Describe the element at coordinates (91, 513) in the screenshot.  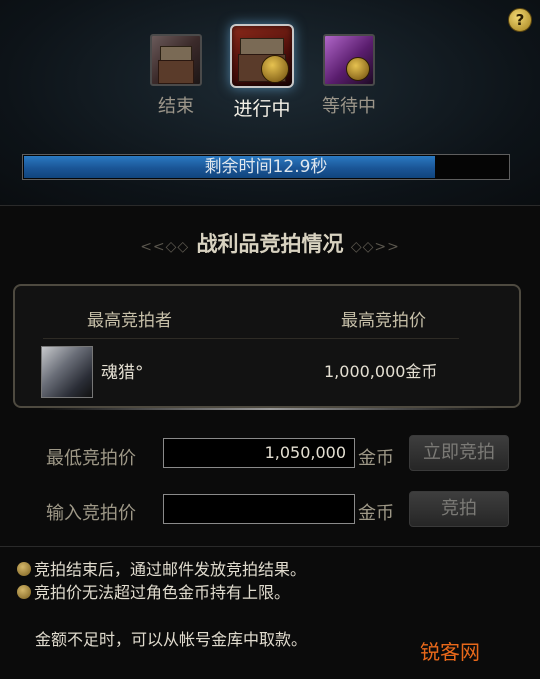
I see `enter-bid-label: 输入竞拍价` at that location.